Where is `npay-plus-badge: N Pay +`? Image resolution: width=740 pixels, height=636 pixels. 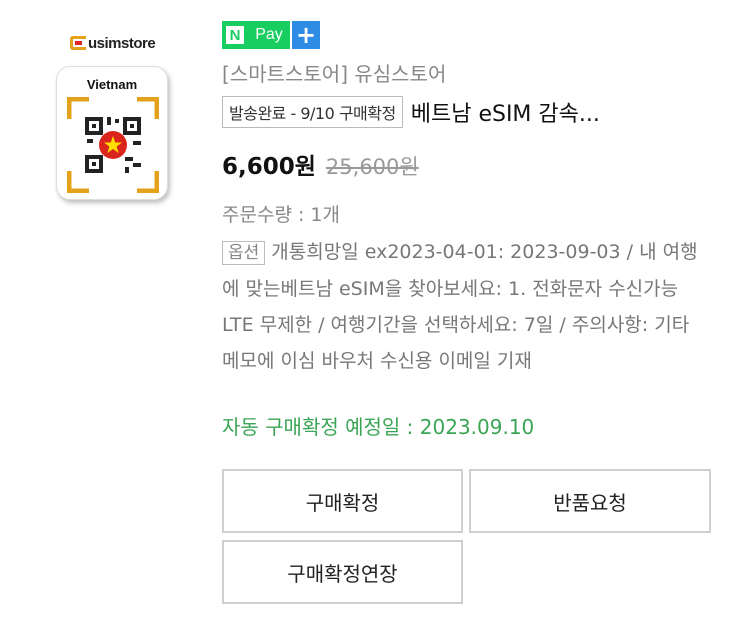
npay-plus-badge: N Pay + is located at coordinates (271, 35).